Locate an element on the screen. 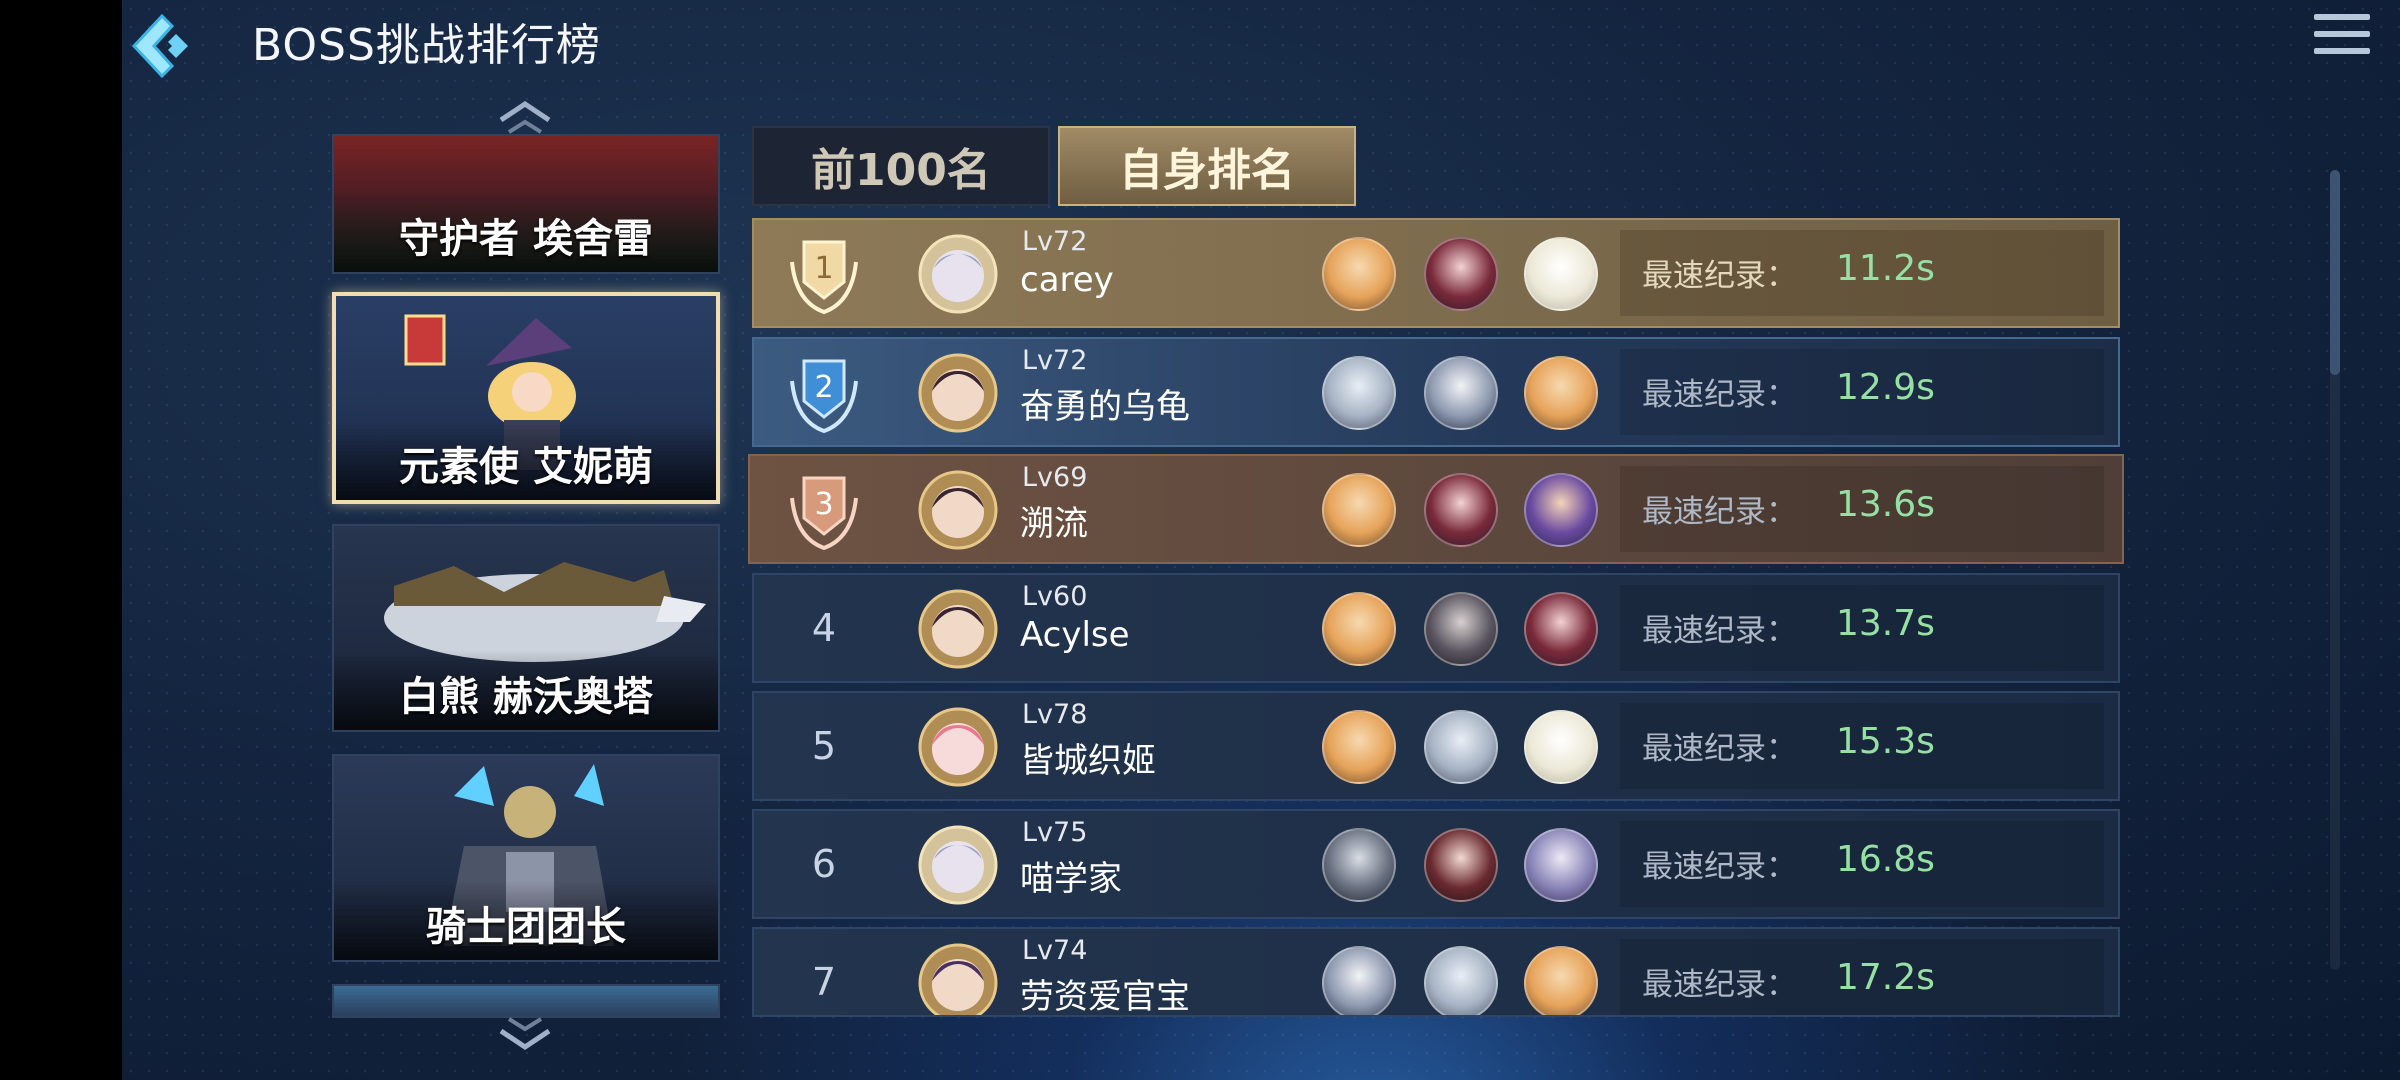 This screenshot has height=1080, width=2400. player-name: carey is located at coordinates (1067, 280).